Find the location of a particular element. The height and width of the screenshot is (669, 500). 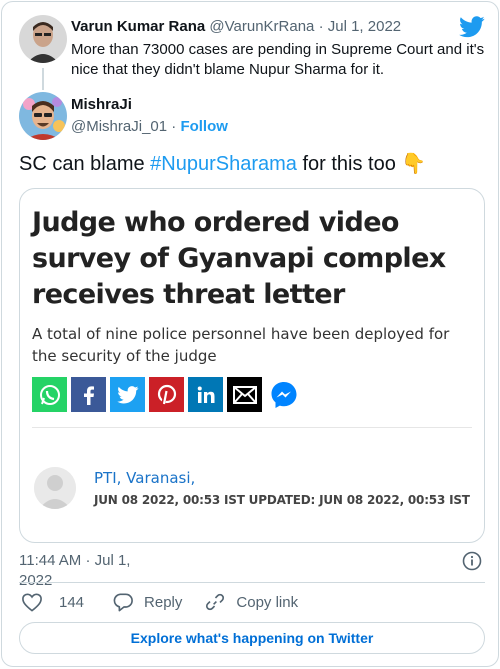

copy-link-button: Copy link is located at coordinates (251, 602).